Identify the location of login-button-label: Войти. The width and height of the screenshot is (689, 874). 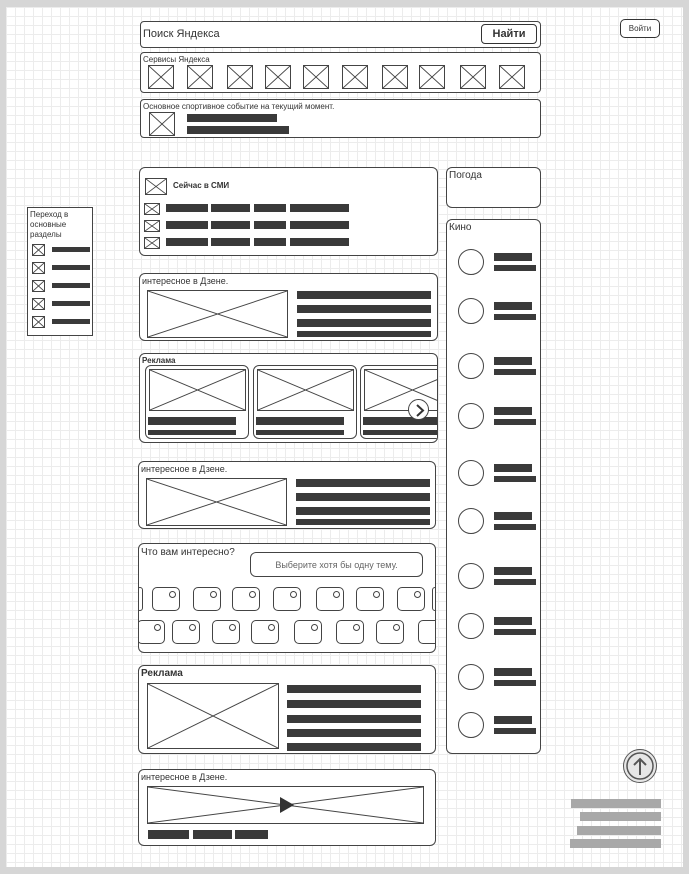
(640, 28).